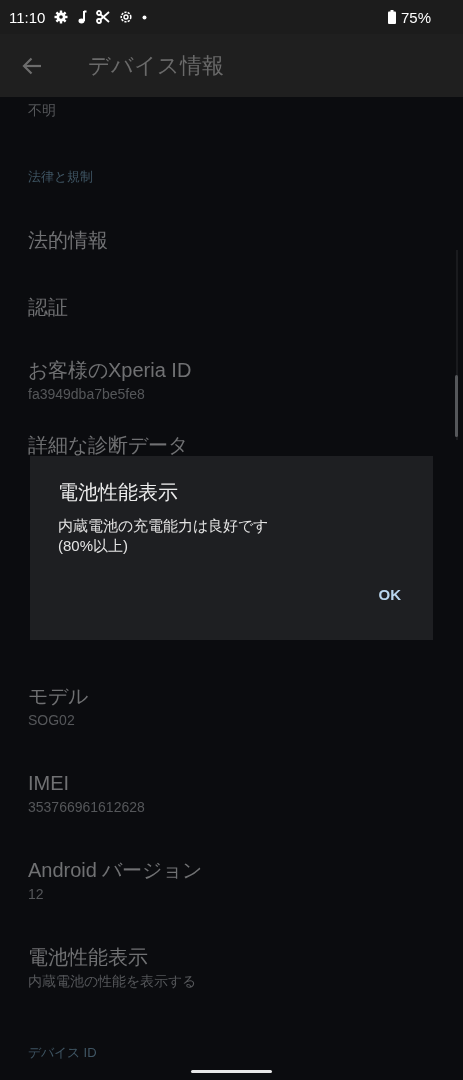 This screenshot has height=1080, width=463. I want to click on settings-item: 認証, so click(231, 306).